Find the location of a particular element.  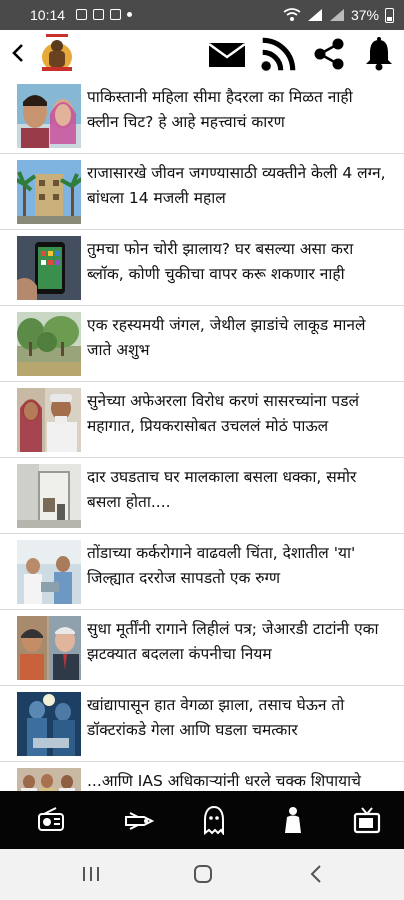

signal-2-icon is located at coordinates (336, 15).